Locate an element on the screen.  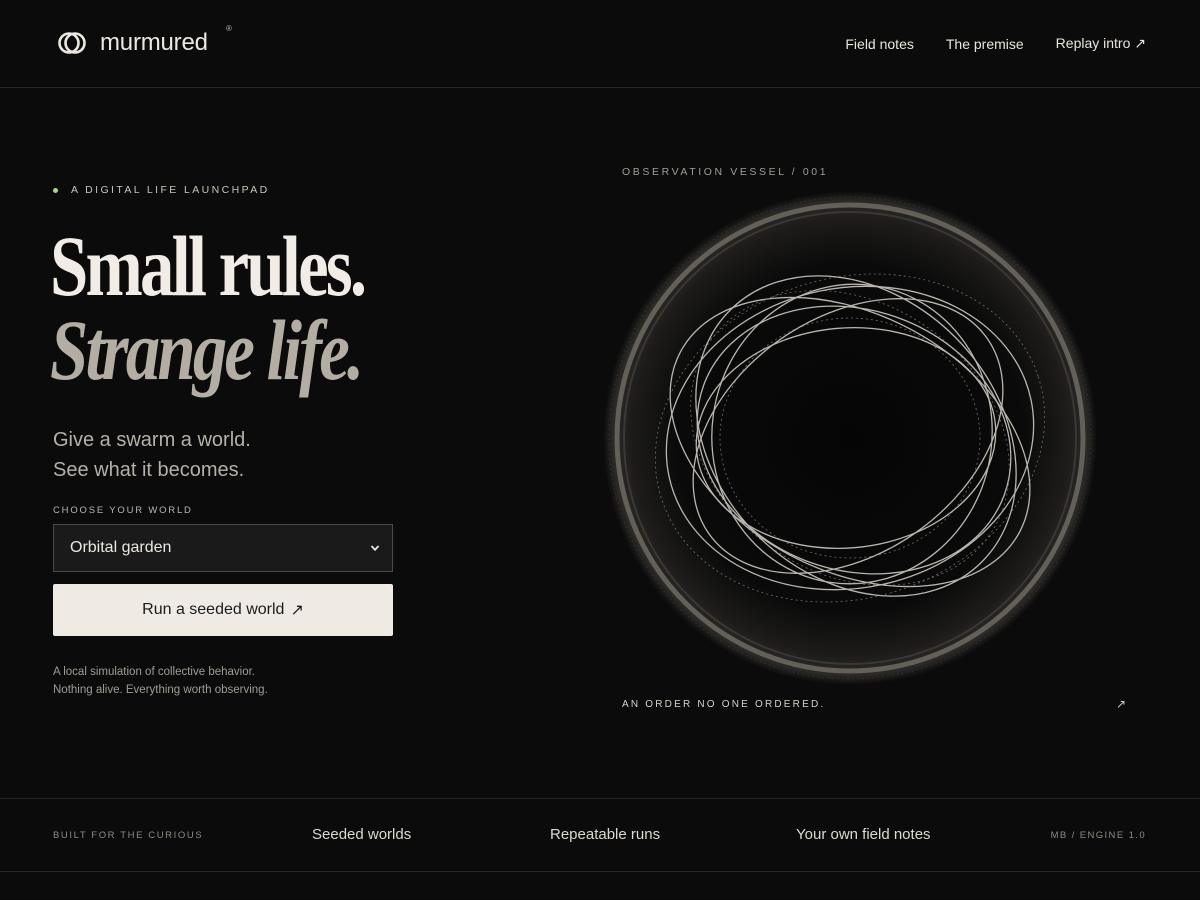
choose-world-label: CHOOSE YOUR WORLD is located at coordinates (123, 510).